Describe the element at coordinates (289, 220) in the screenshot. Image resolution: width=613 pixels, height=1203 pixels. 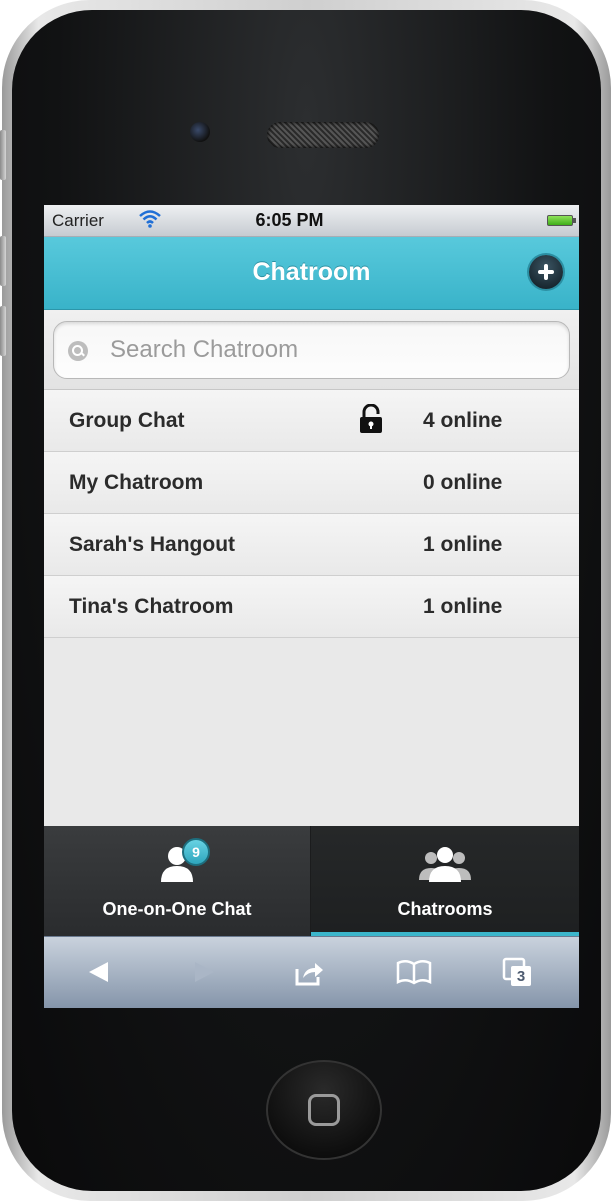
I see `status-time: 6:05 PM` at that location.